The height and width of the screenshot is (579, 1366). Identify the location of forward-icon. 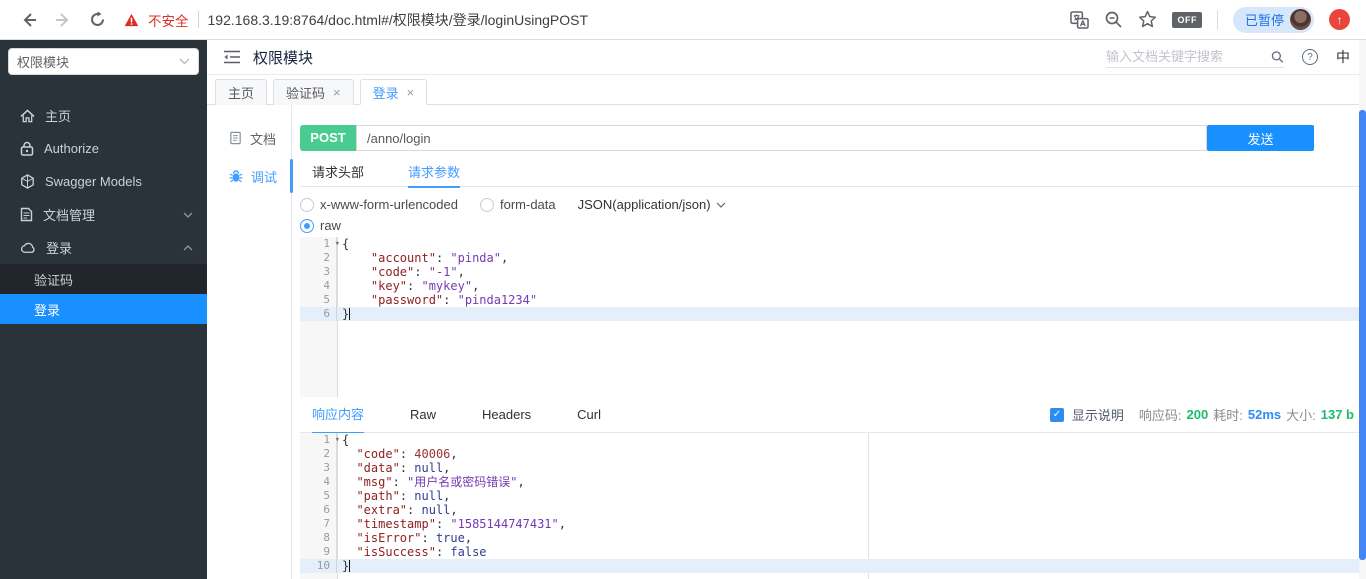
(63, 20).